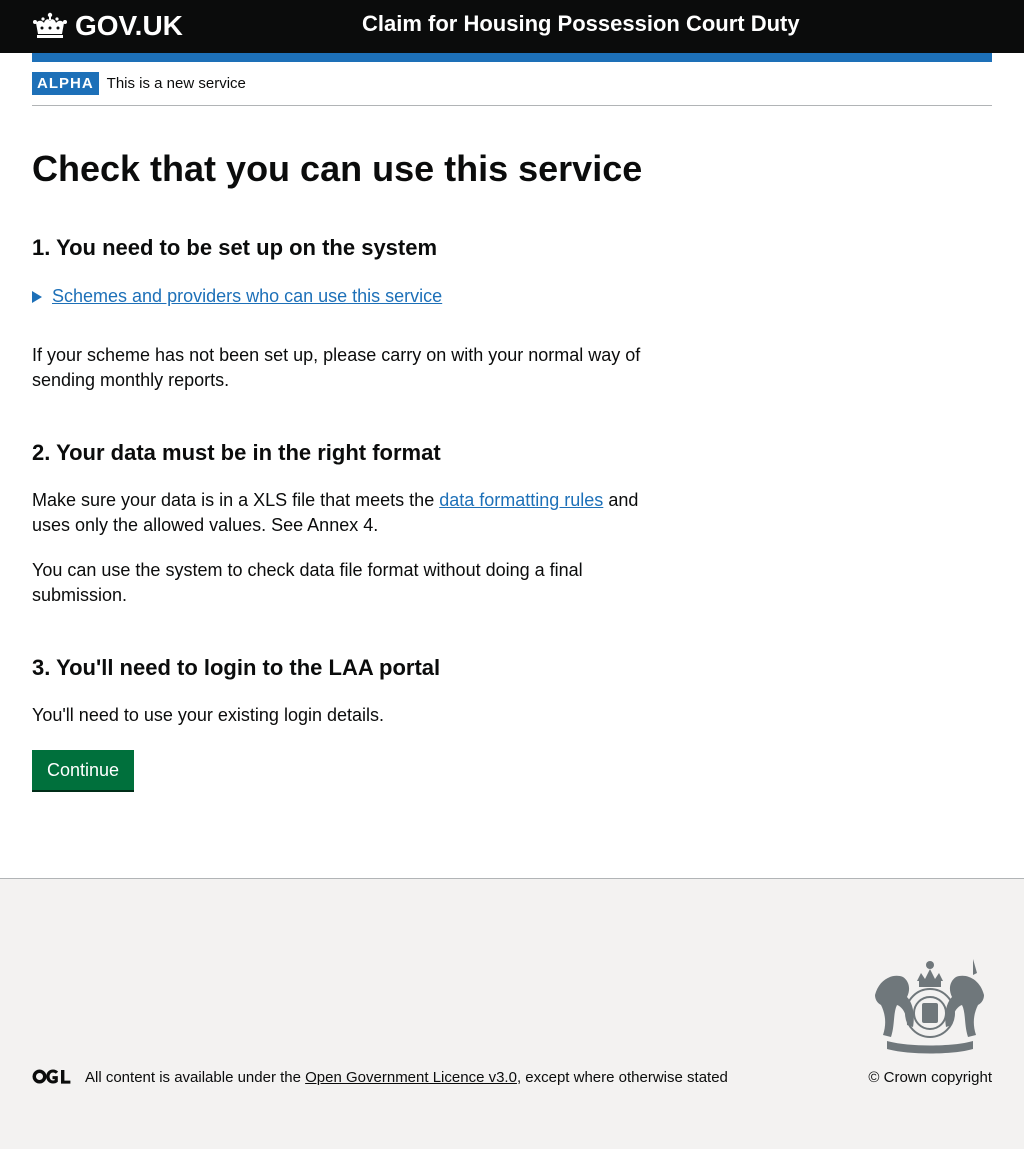  I want to click on licence-text-after: , except where otherwise stated, so click(622, 1077).